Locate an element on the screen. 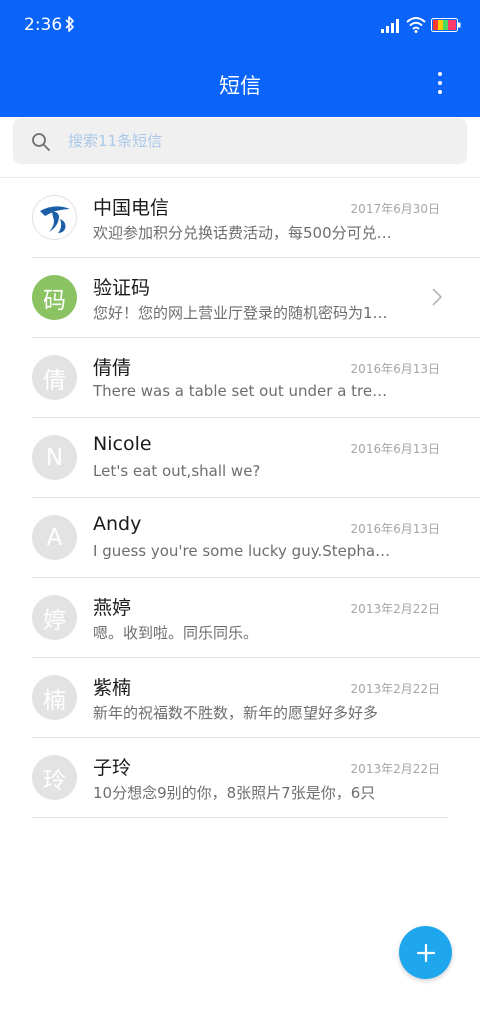  avatar: 码 is located at coordinates (54, 297).